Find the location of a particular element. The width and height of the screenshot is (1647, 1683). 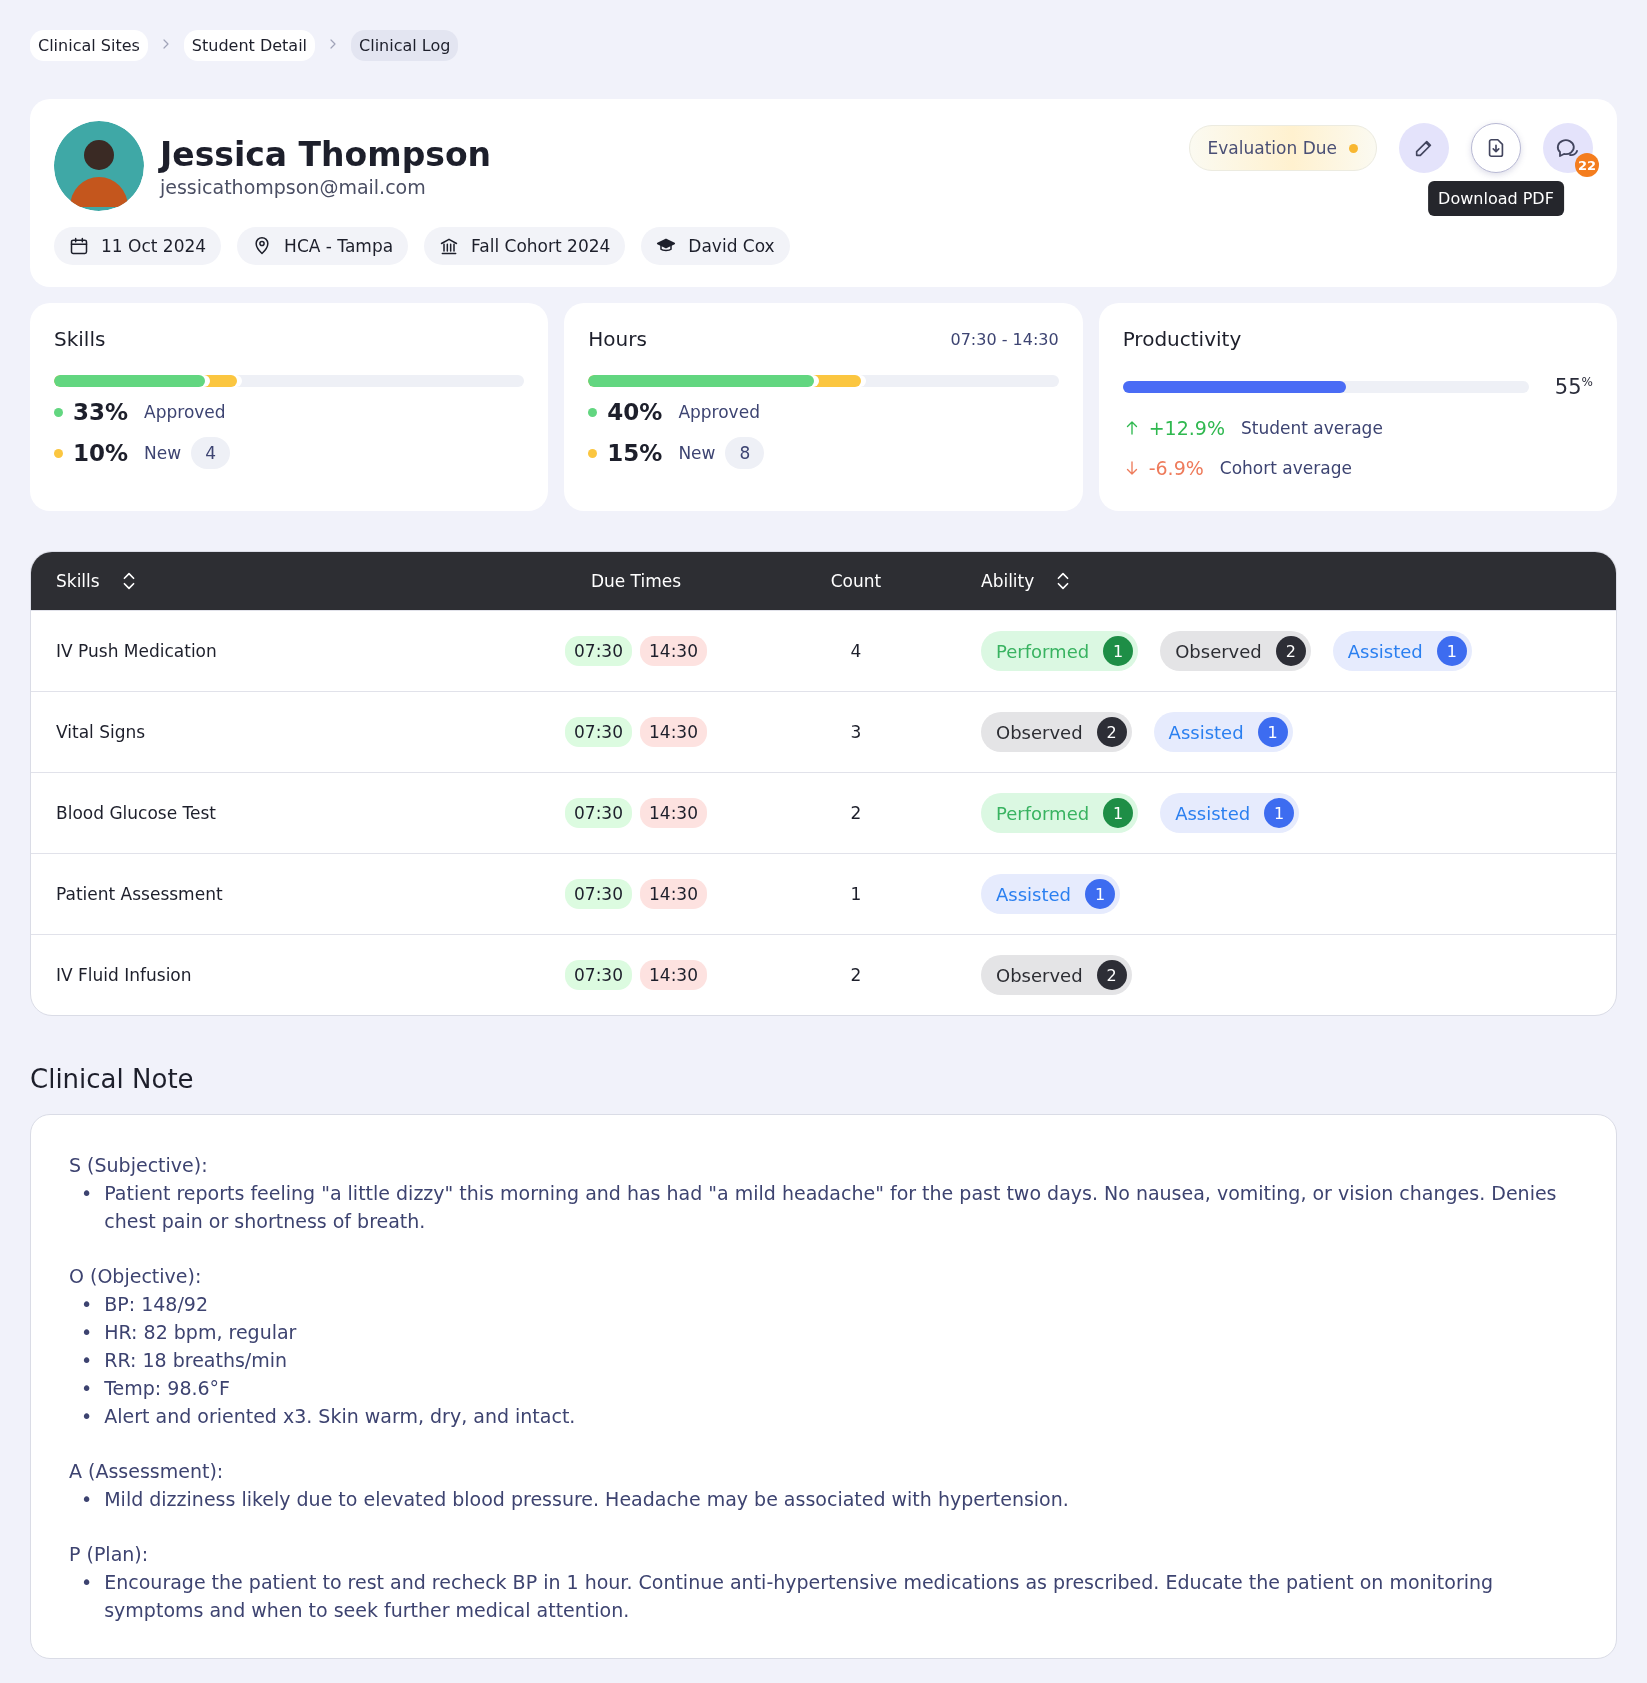

chip-label: Fall Cohort 2024 is located at coordinates (541, 246).